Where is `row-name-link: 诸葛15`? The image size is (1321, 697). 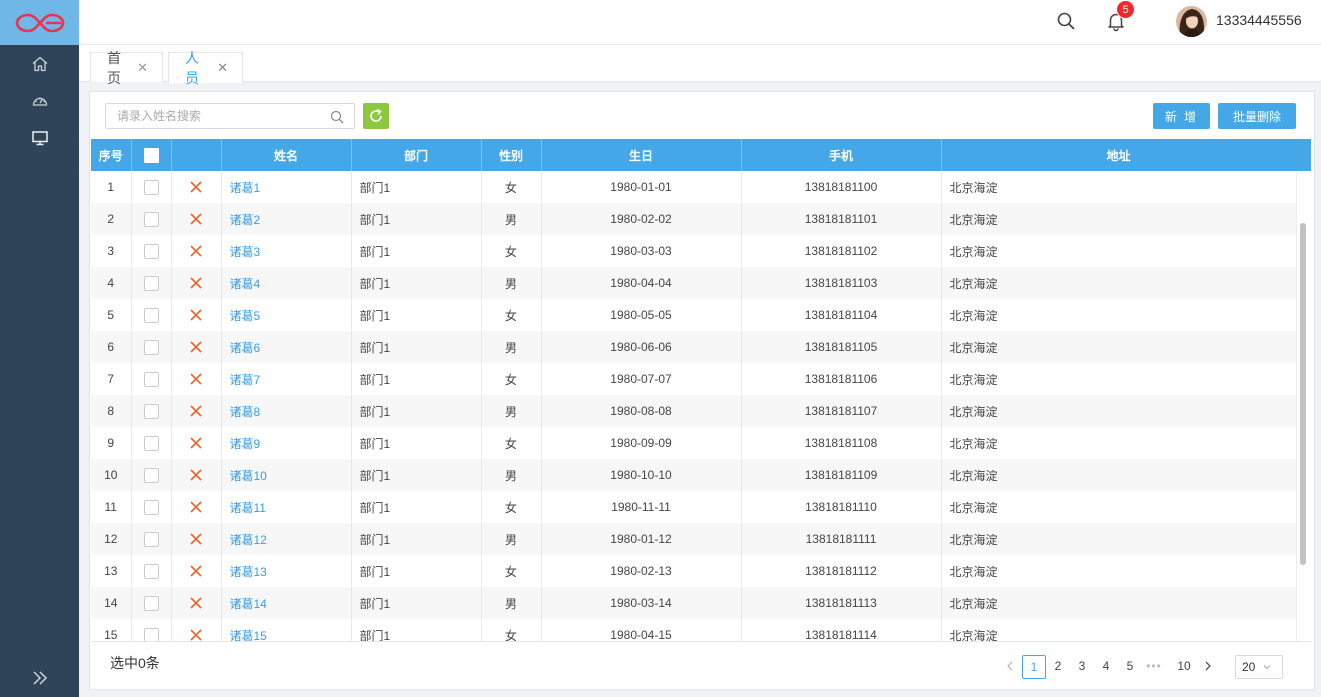
row-name-link: 诸葛15 is located at coordinates (248, 635).